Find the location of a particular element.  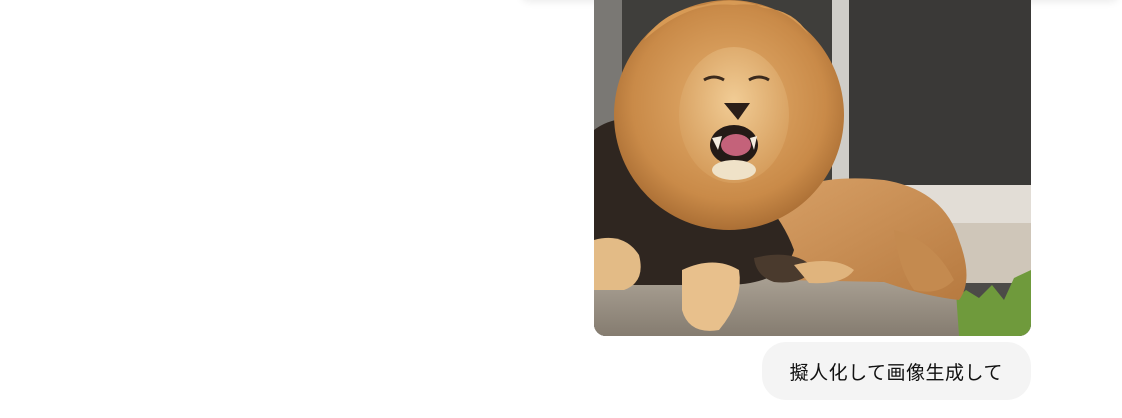

user-message-text: 擬人化して画像生成して is located at coordinates (896, 372).